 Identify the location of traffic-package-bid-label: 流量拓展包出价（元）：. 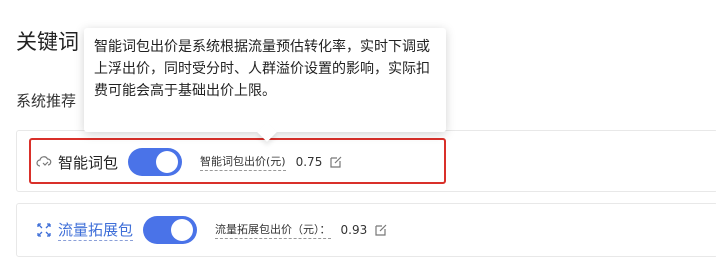
(273, 230).